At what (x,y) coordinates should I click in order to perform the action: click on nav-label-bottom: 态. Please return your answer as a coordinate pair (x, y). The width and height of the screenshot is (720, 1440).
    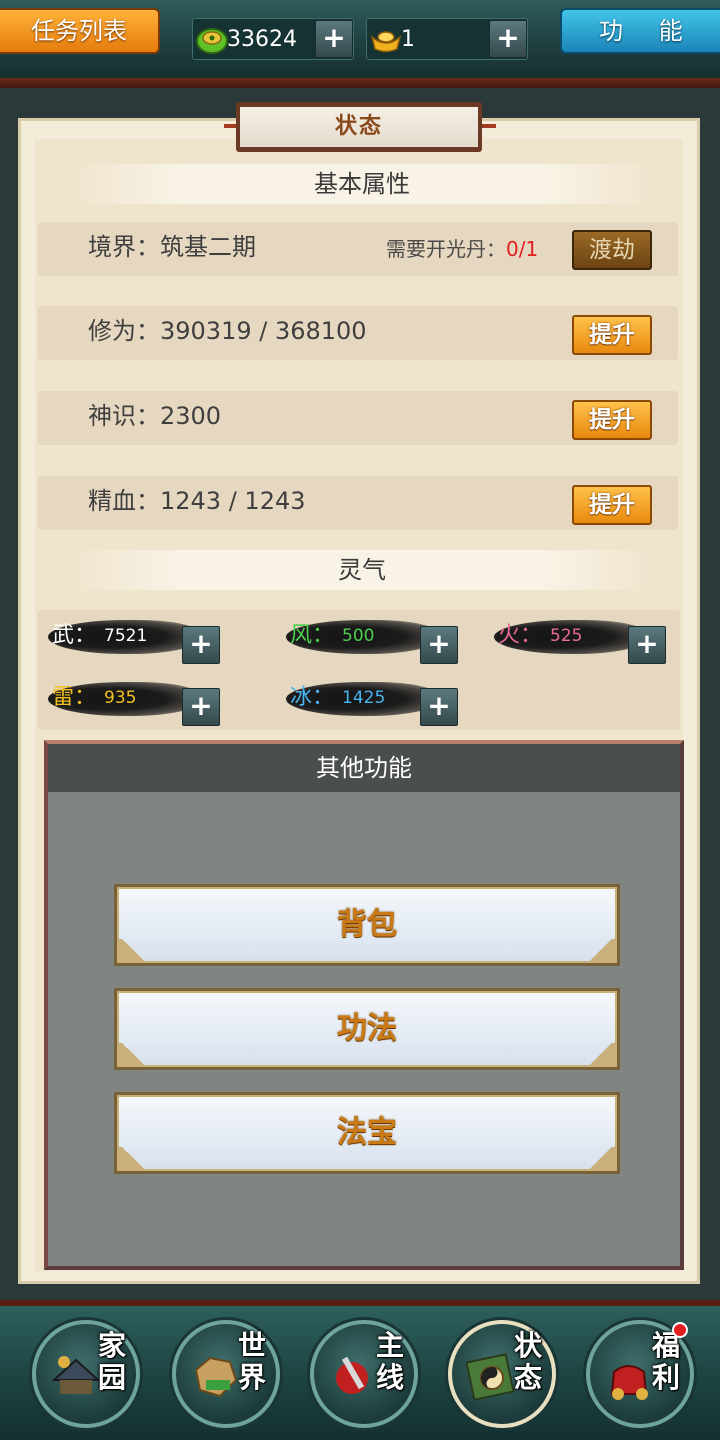
    Looking at the image, I should click on (527, 1377).